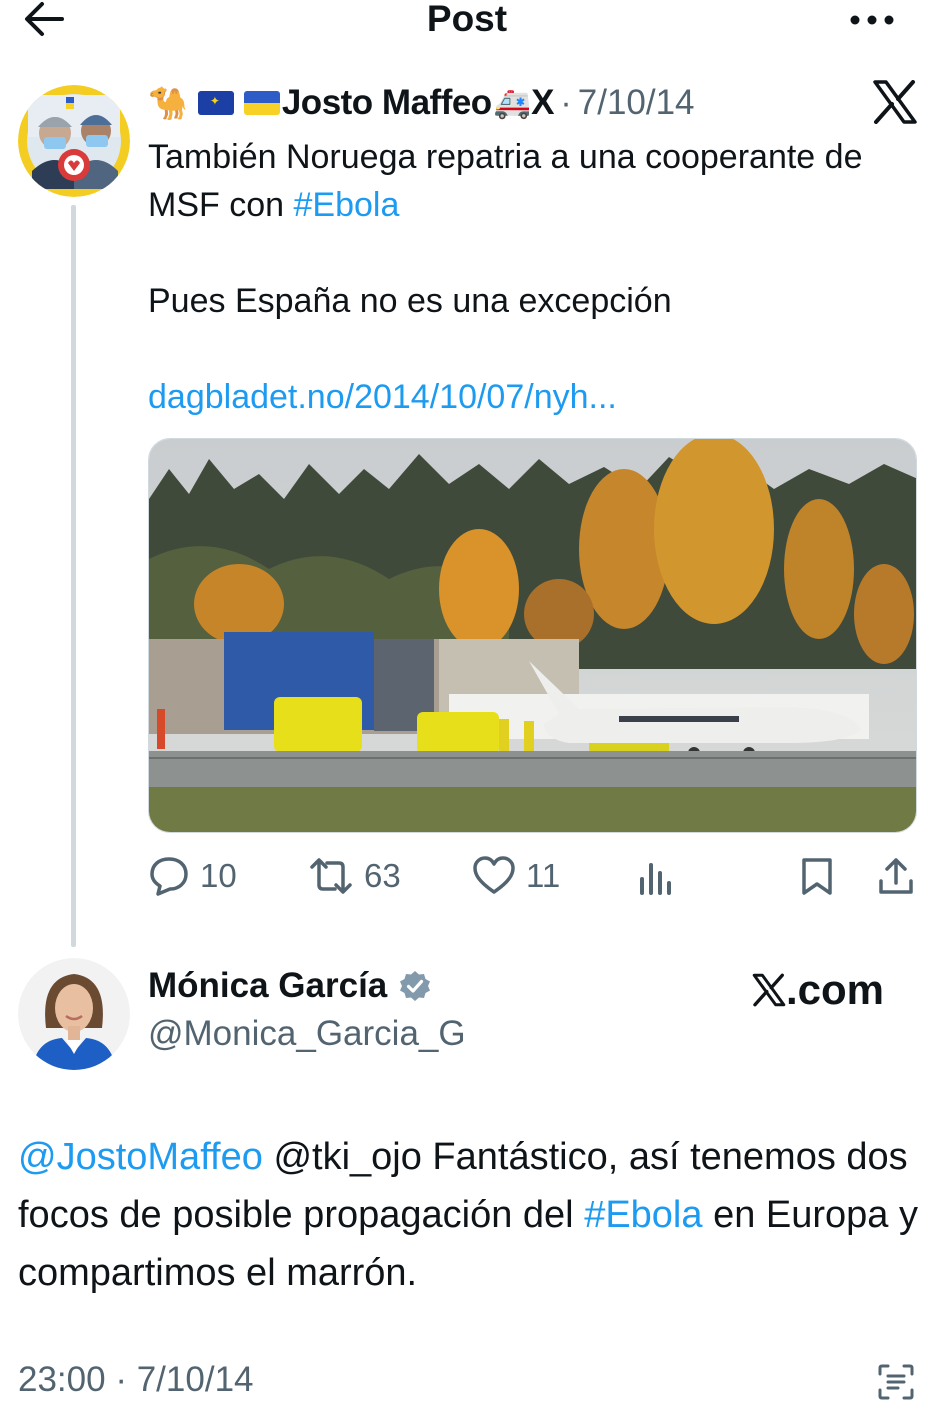 This screenshot has height=1408, width=934. Describe the element at coordinates (382, 875) in the screenshot. I see `retweet-count: 63` at that location.